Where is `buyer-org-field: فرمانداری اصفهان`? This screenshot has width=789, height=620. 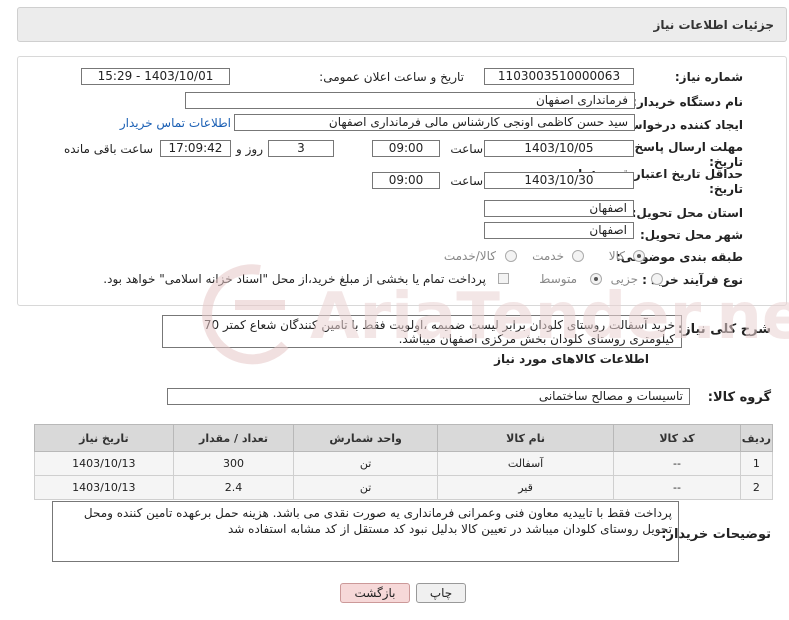
buyer-org-field: فرمانداری اصفهان is located at coordinates (410, 100).